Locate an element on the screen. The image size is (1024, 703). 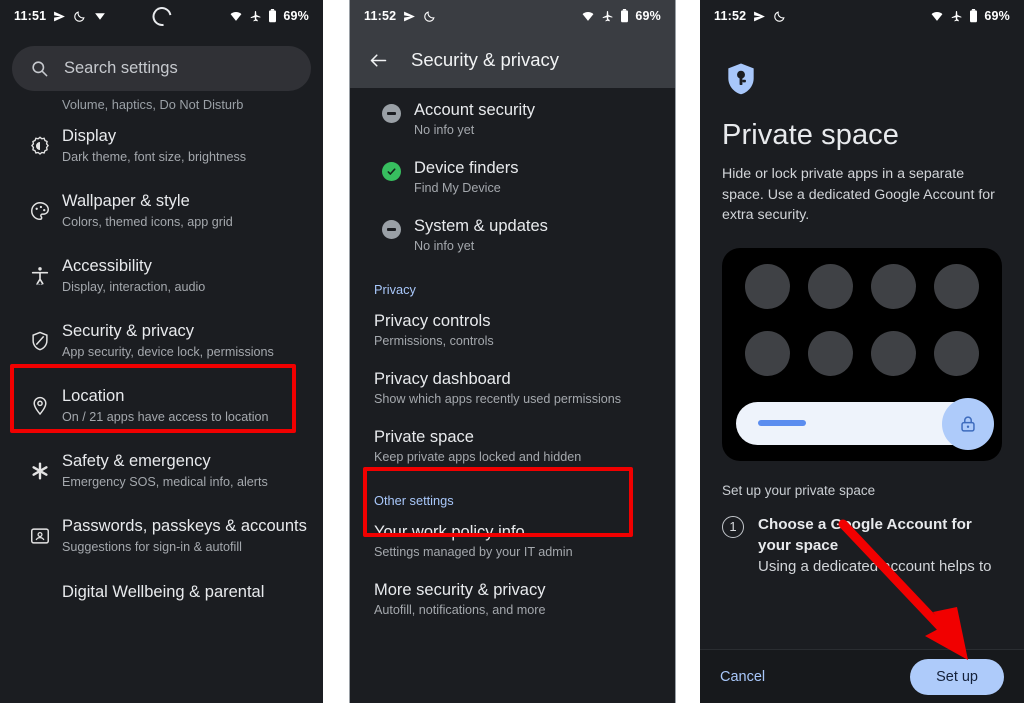
page-title: Security & privacy is located at coordinates (485, 59).